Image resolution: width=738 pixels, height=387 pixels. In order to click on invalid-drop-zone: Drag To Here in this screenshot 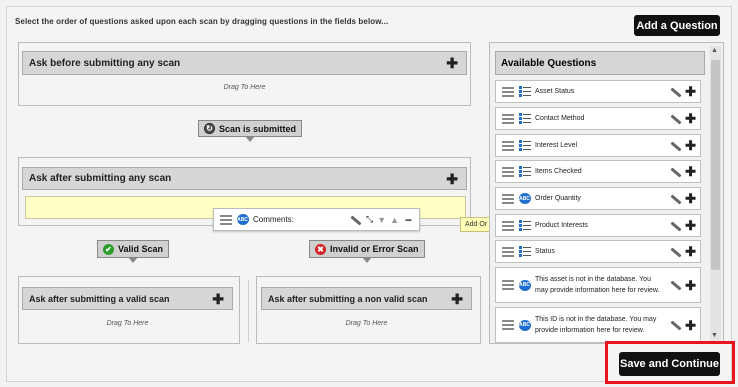, I will do `click(366, 323)`.